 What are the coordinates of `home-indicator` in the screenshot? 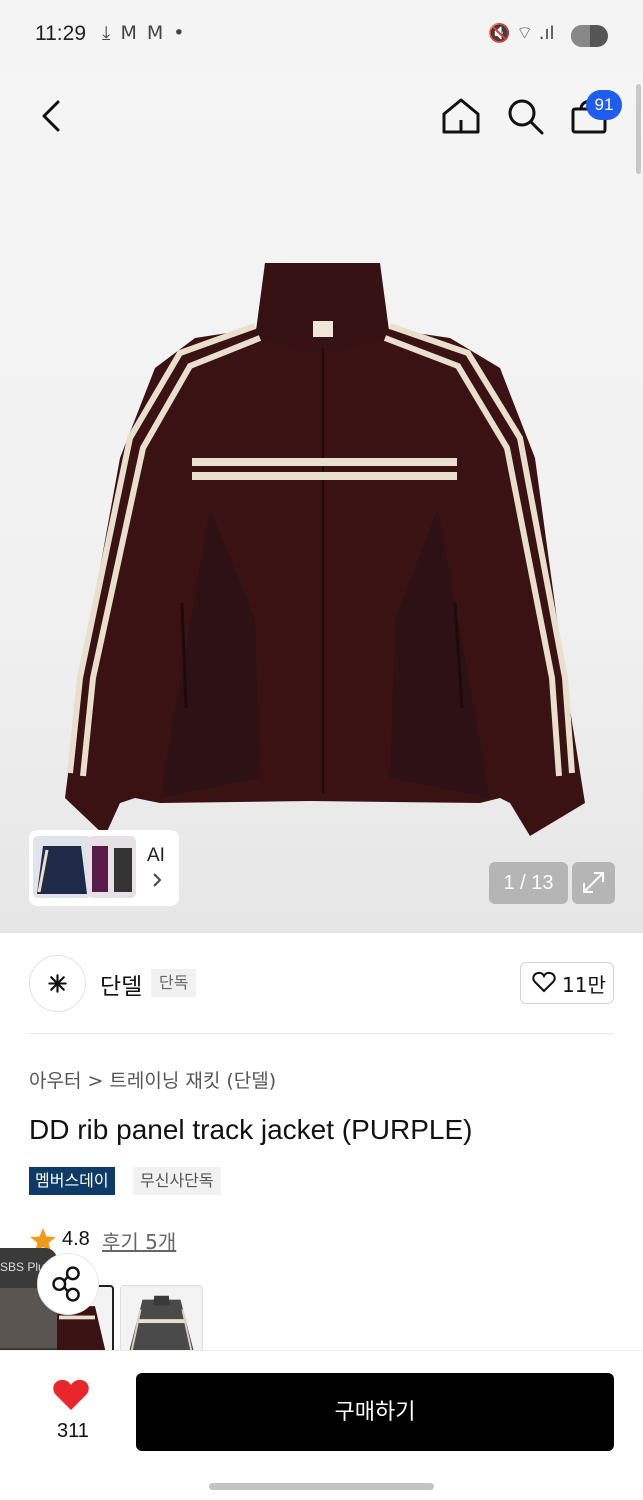 It's located at (321, 1486).